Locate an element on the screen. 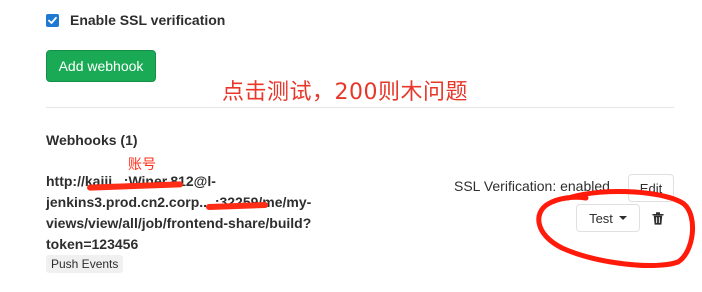 The width and height of the screenshot is (702, 292). annotation-circle-scribble is located at coordinates (616, 228).